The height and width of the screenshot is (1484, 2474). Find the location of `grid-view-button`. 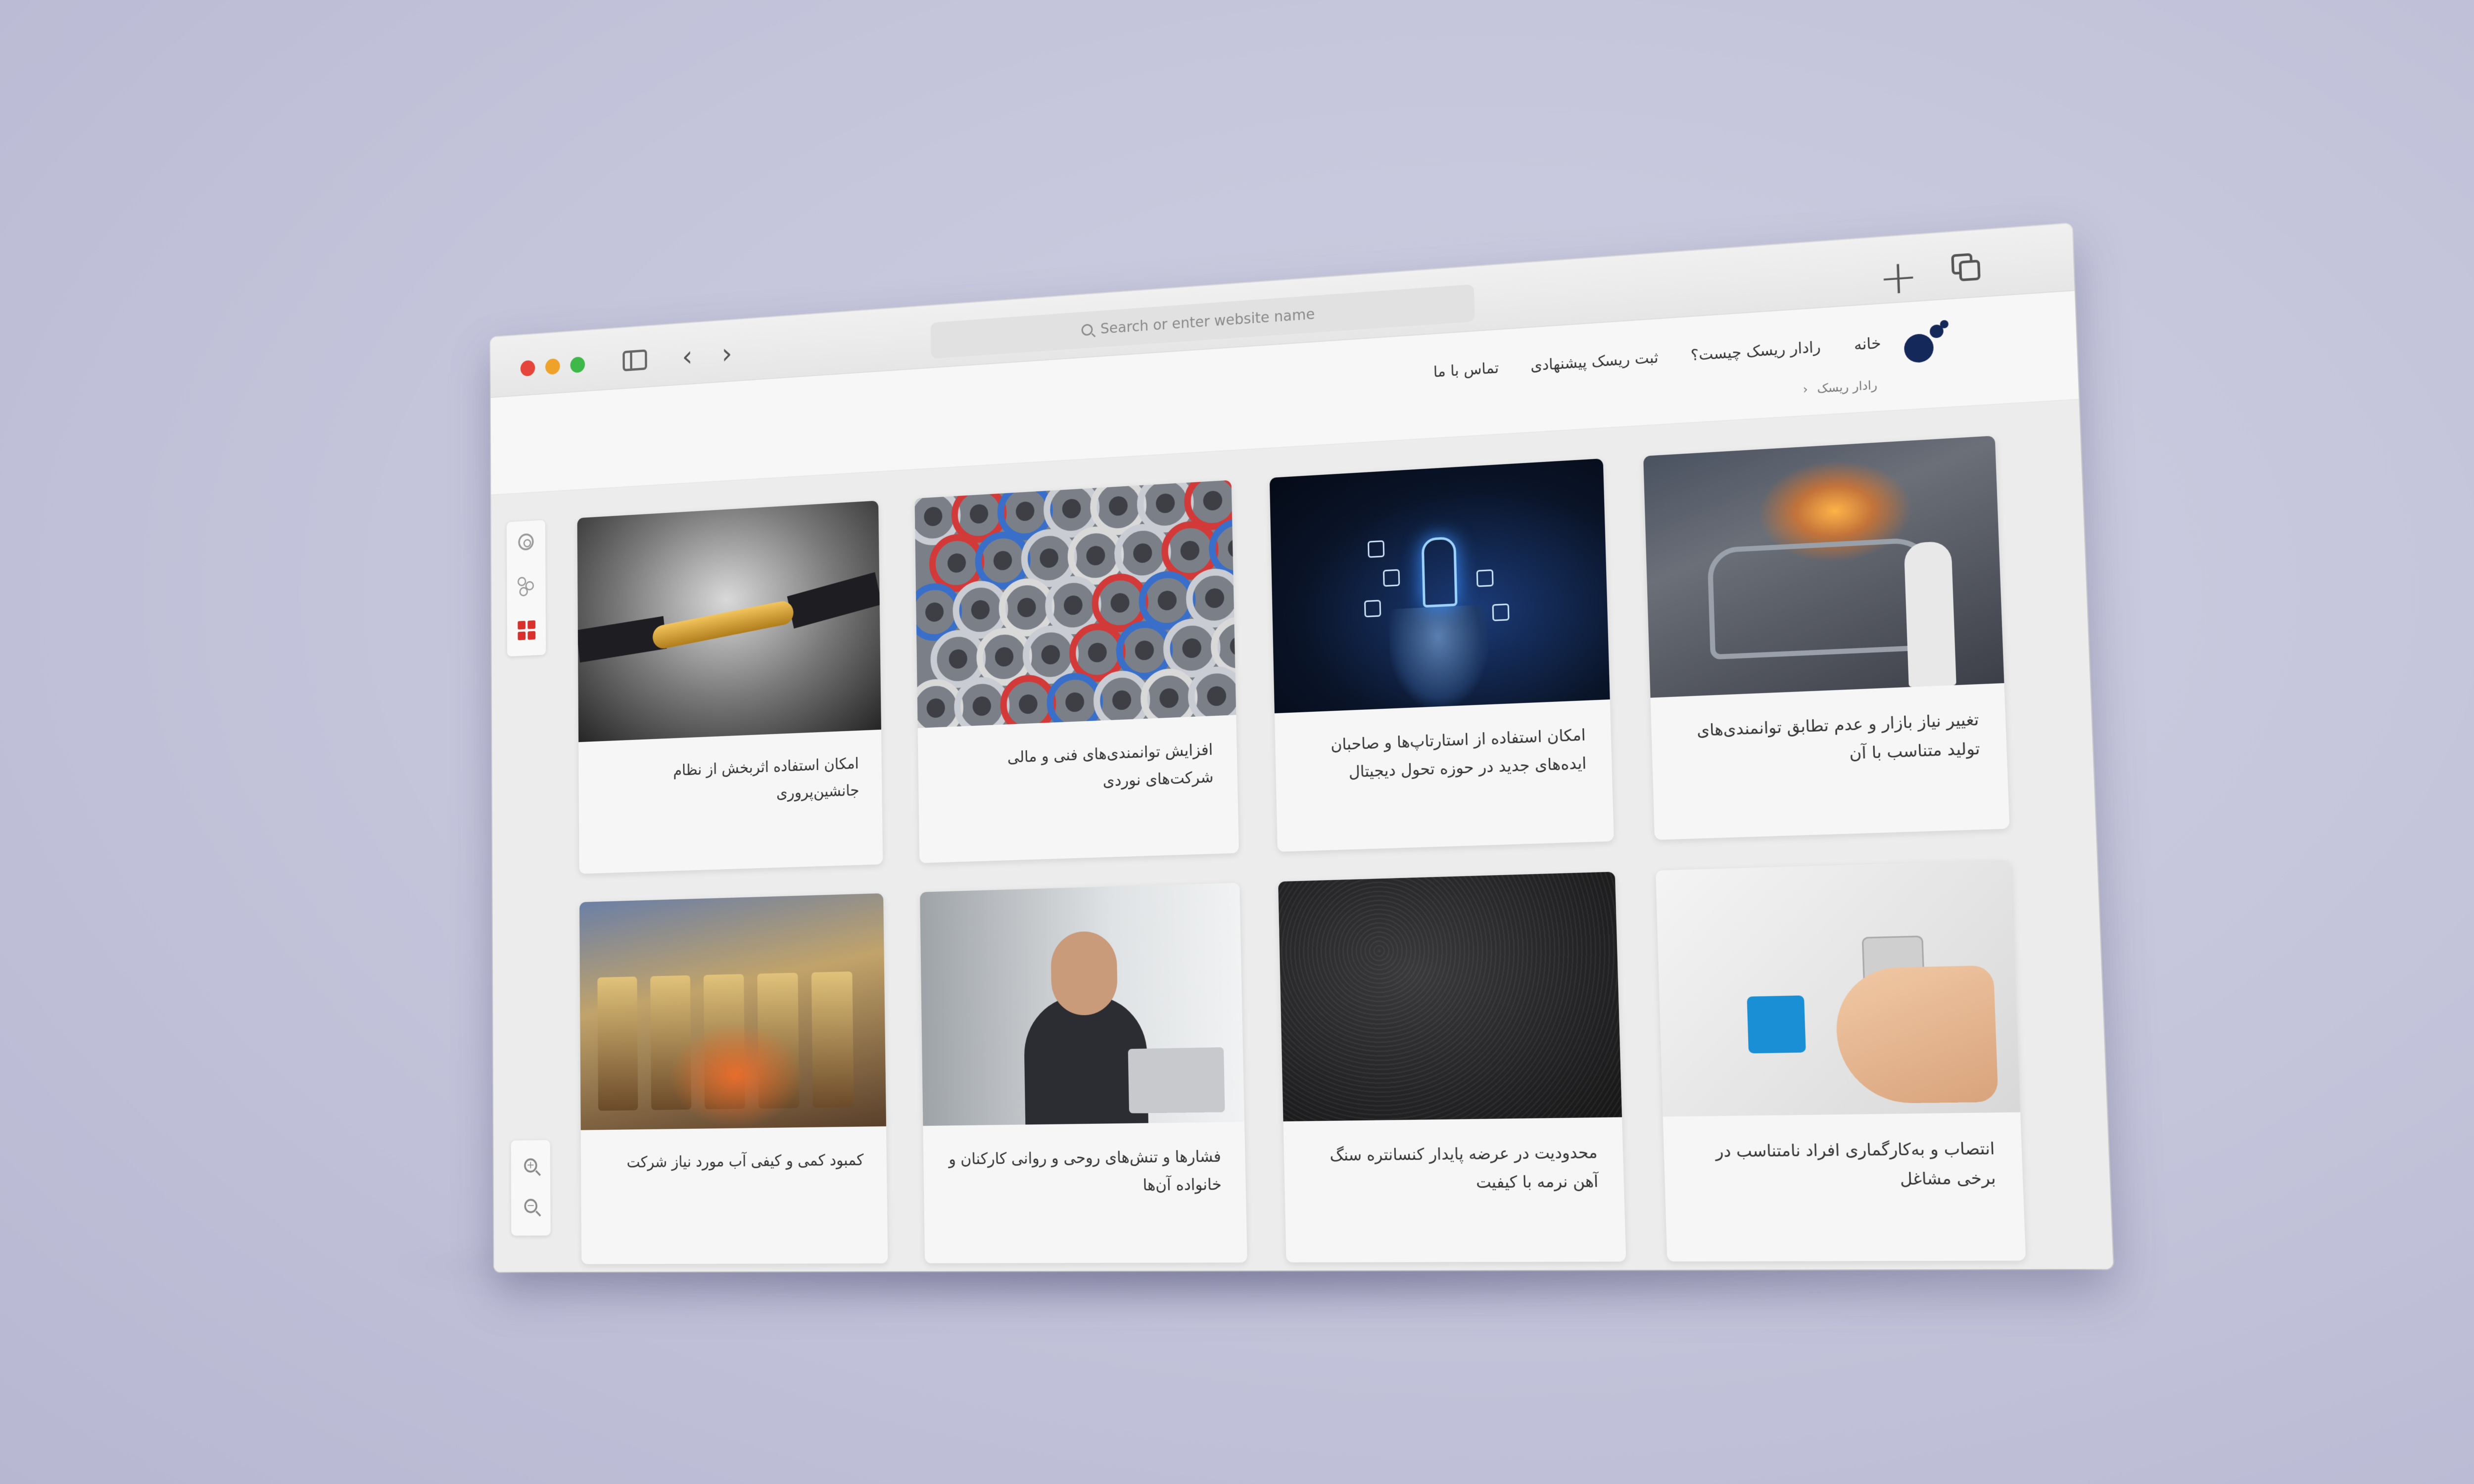

grid-view-button is located at coordinates (527, 630).